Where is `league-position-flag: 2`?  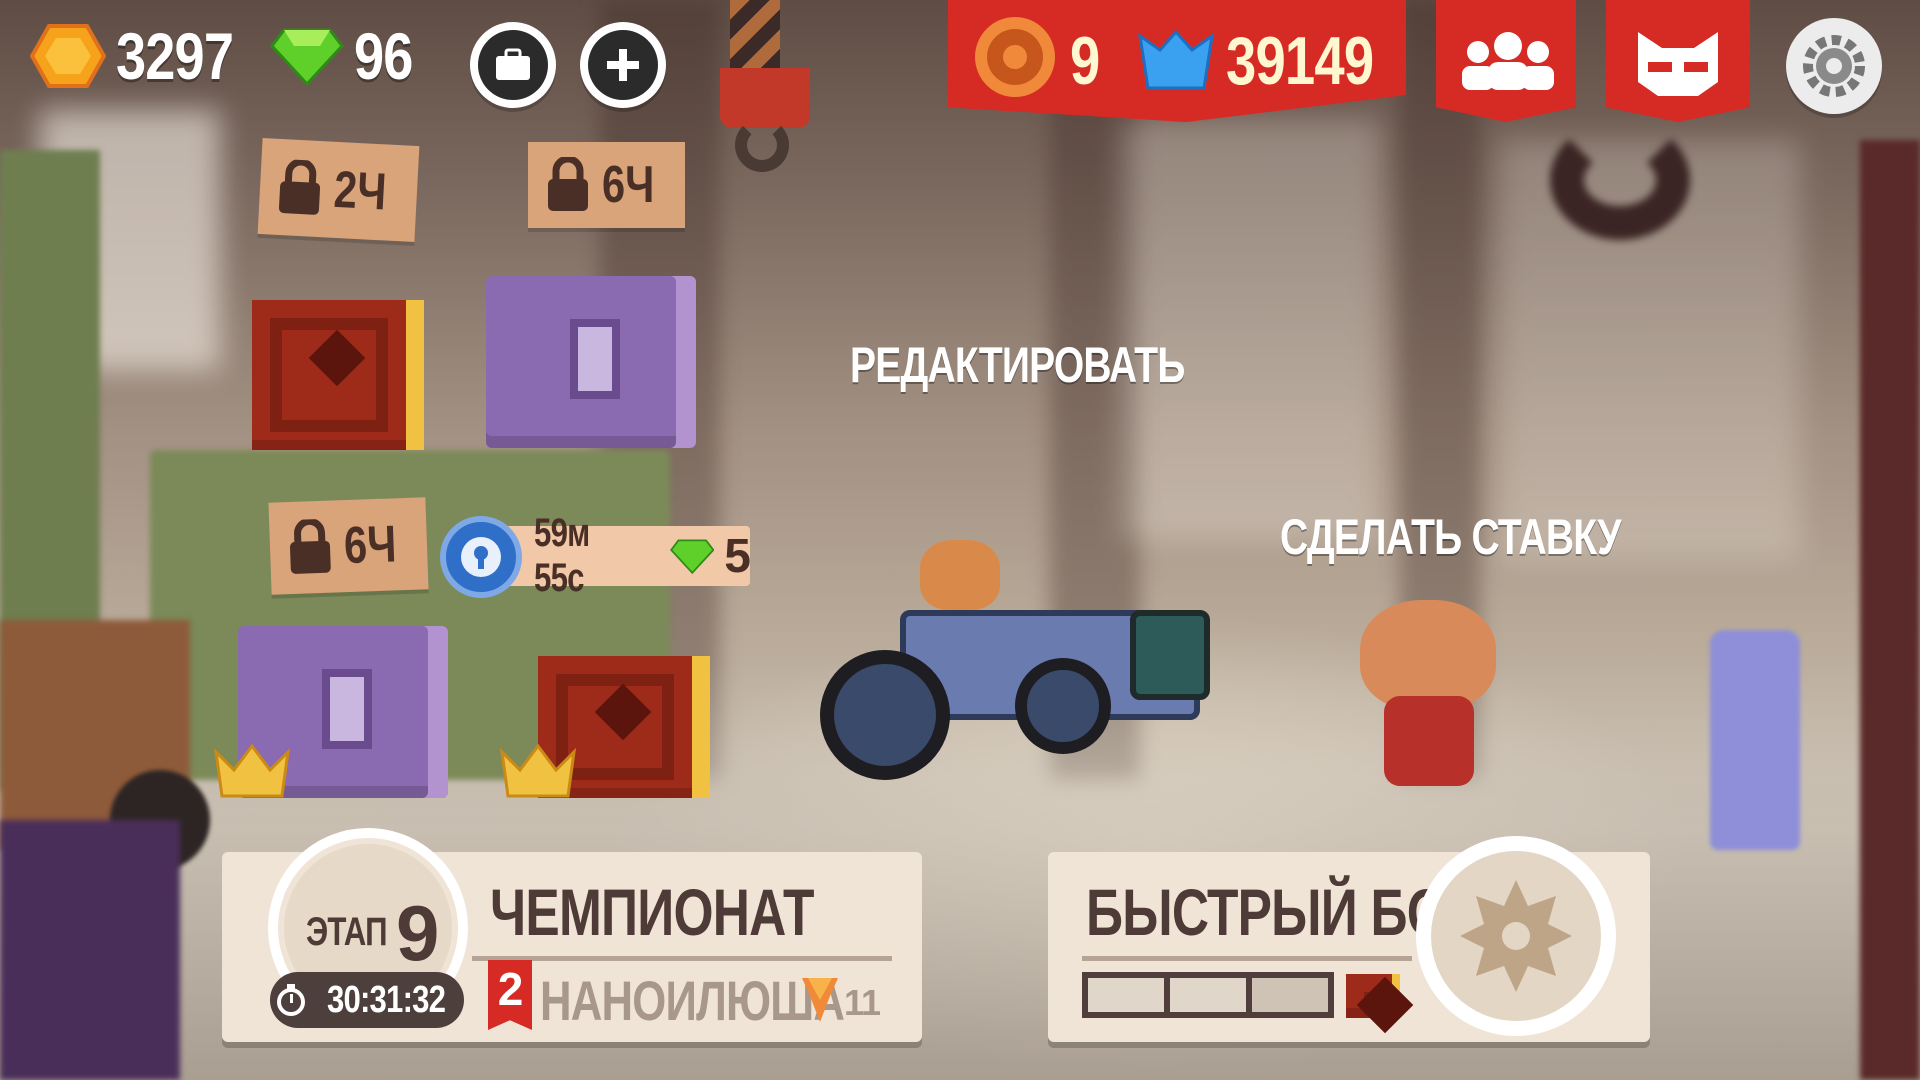 league-position-flag: 2 is located at coordinates (510, 995).